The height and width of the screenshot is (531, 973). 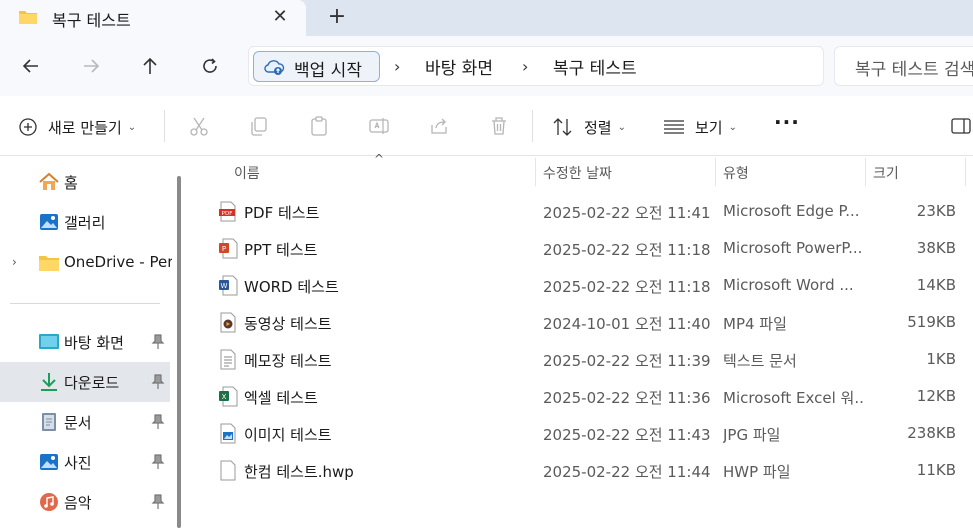 I want to click on file-size: 23KB, so click(x=936, y=211).